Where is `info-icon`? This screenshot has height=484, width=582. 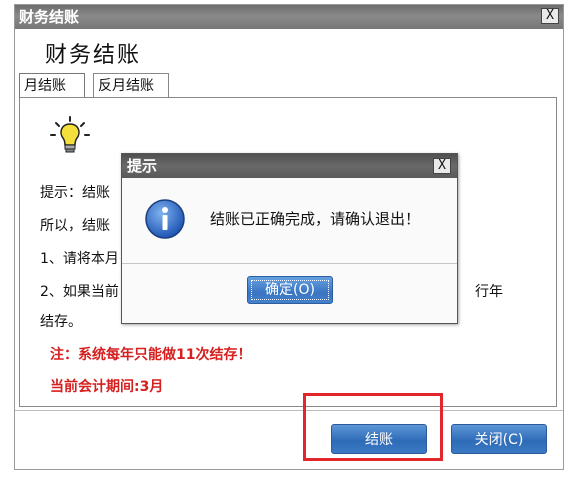 info-icon is located at coordinates (165, 219).